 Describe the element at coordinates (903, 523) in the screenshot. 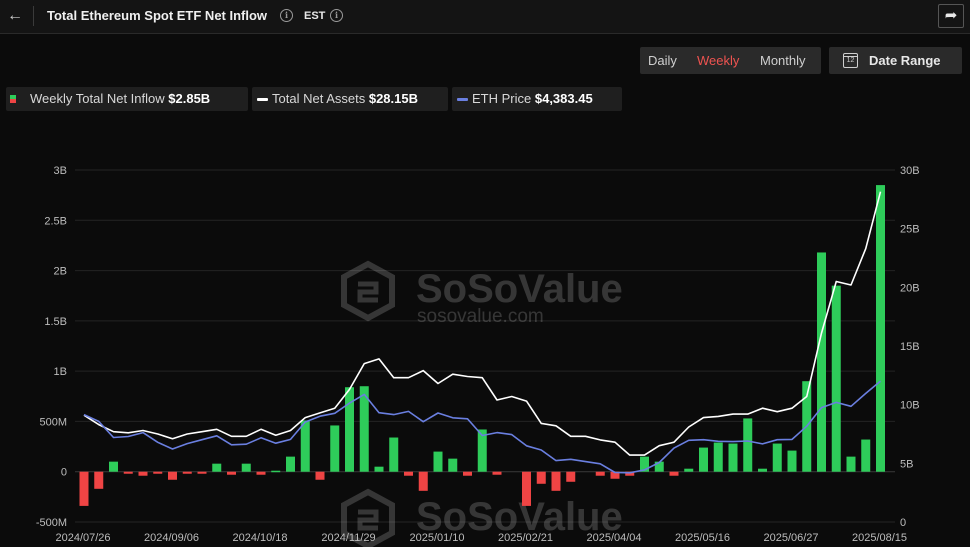

I see `y-right-tick-label: 0` at that location.